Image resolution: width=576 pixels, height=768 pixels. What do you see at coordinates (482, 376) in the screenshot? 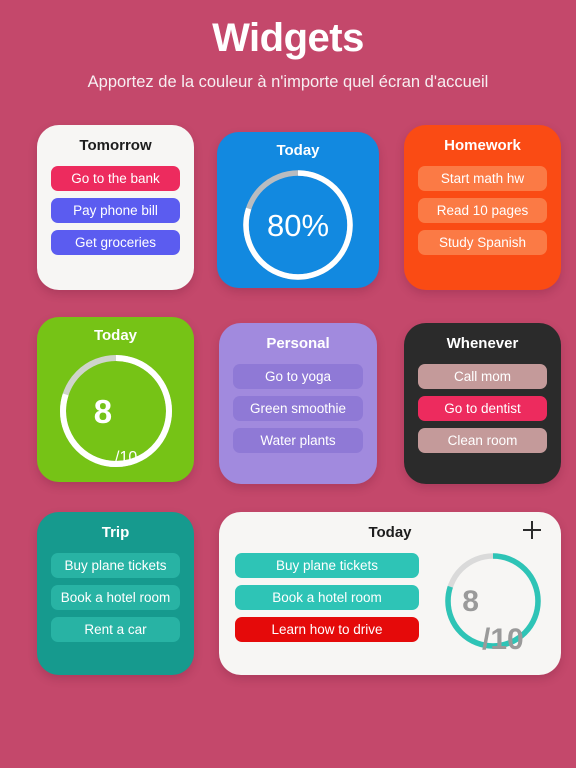
I see `list-item: Call mom` at bounding box center [482, 376].